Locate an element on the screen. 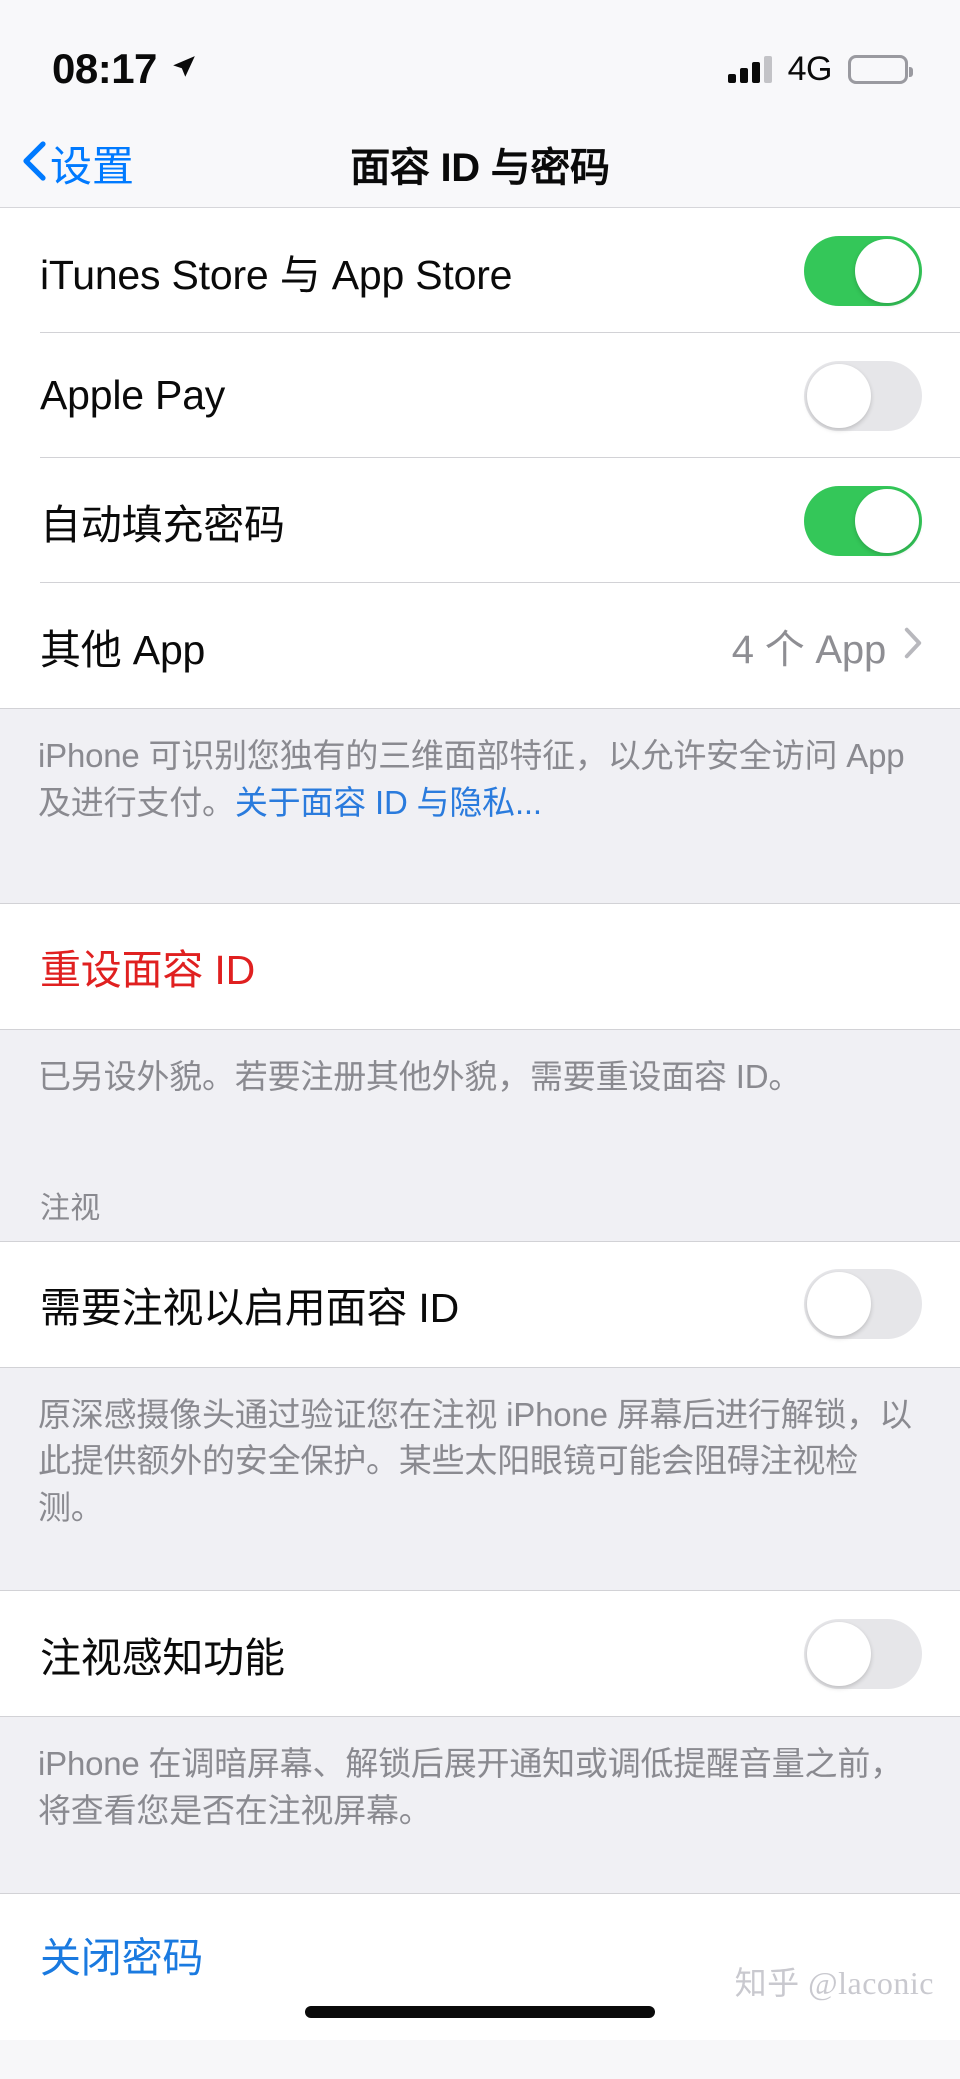  navigation-bar: 设置 面容 ID 与密码 is located at coordinates (480, 164).